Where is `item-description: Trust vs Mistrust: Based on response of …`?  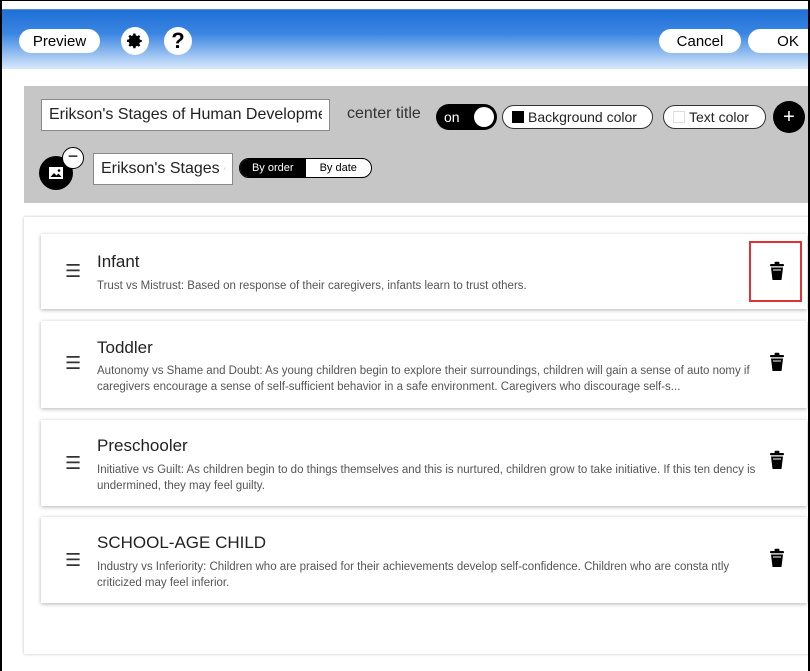
item-description: Trust vs Mistrust: Based on response of … is located at coordinates (312, 286).